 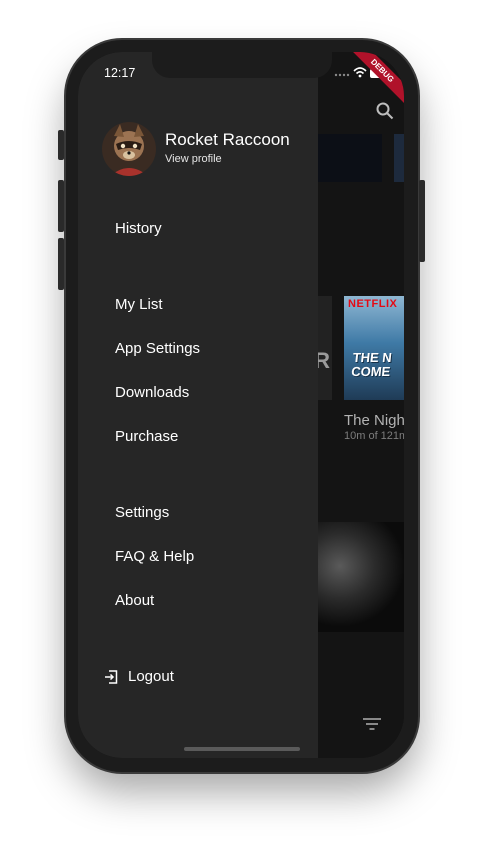 I want to click on menu-item-my-list: My List, so click(x=139, y=304).